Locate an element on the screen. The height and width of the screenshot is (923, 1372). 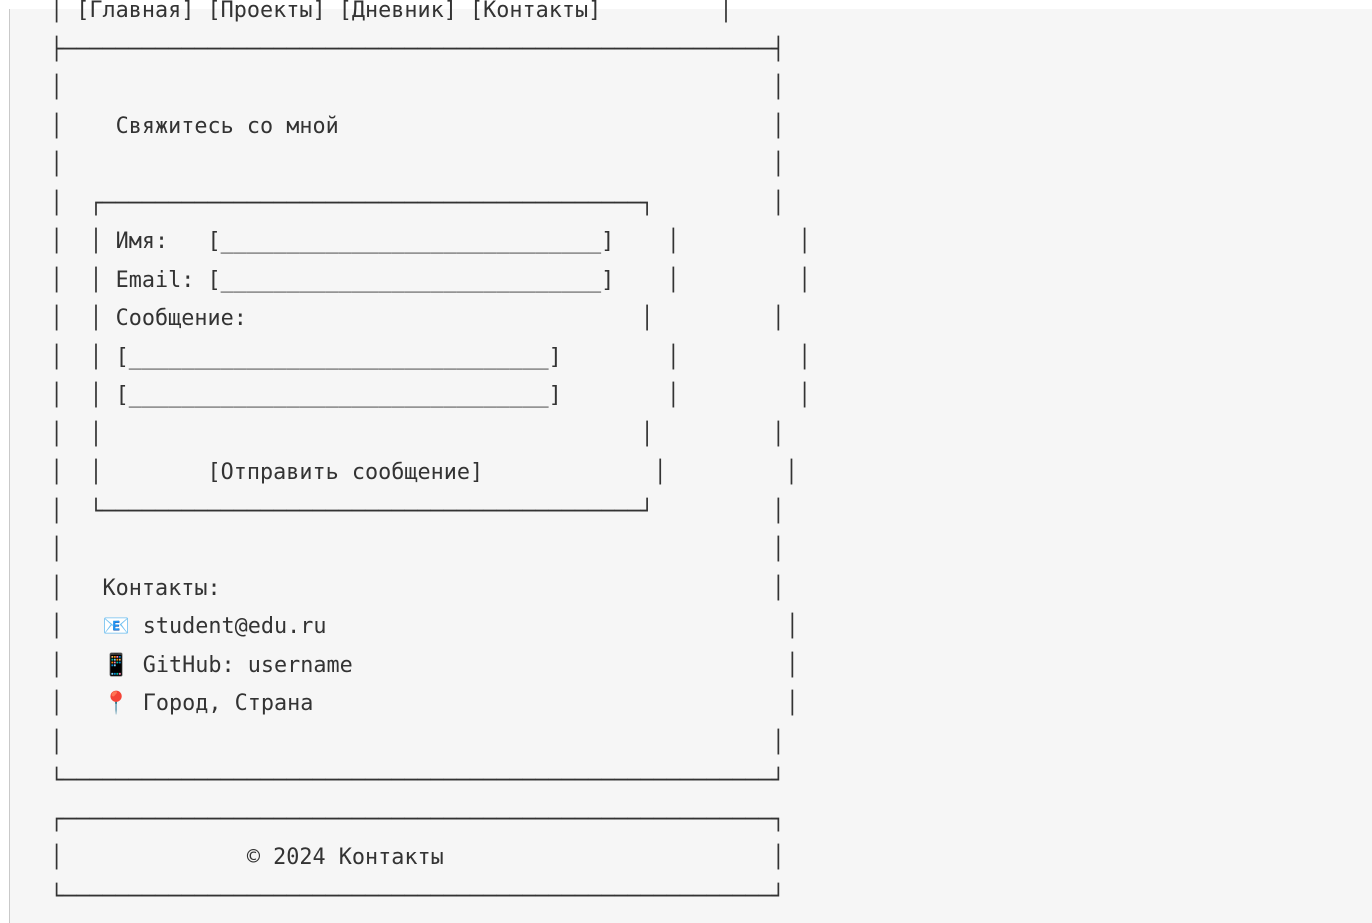
nav-link-diary: [Дневник] is located at coordinates (398, 11).